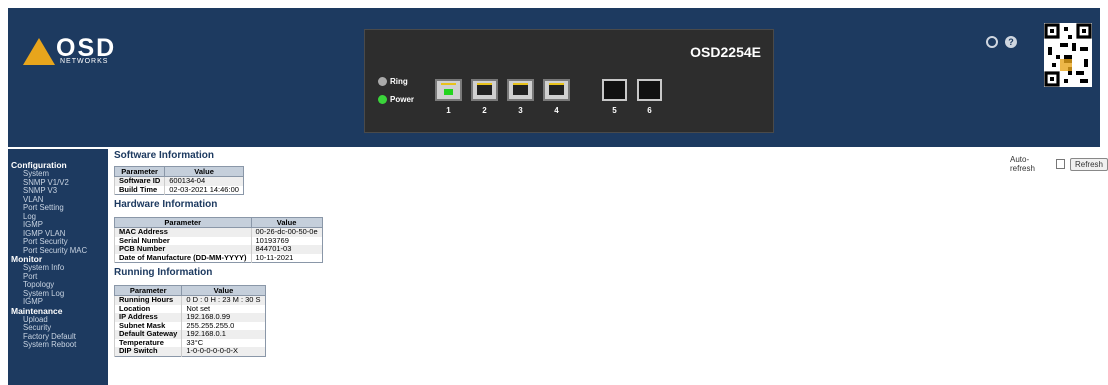  Describe the element at coordinates (1022, 164) in the screenshot. I see `auto-refresh-label: Auto-refresh` at that location.